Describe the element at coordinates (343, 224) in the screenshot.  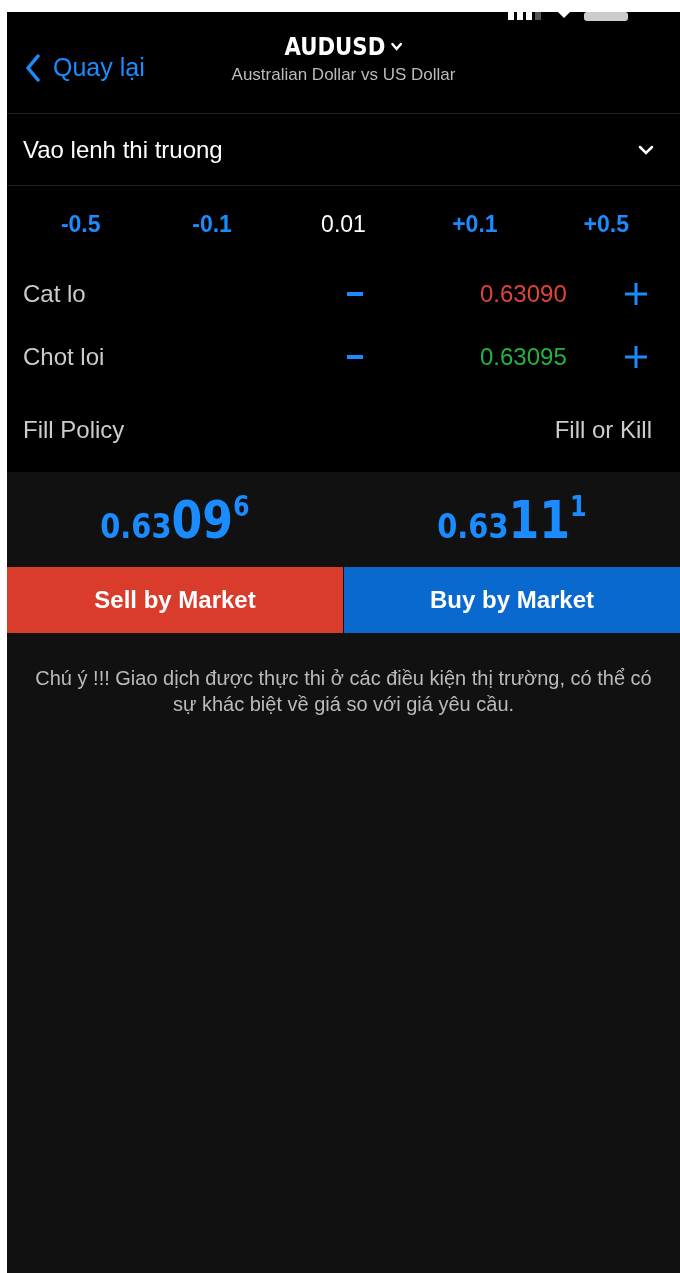
I see `volume-value: 0.01` at that location.